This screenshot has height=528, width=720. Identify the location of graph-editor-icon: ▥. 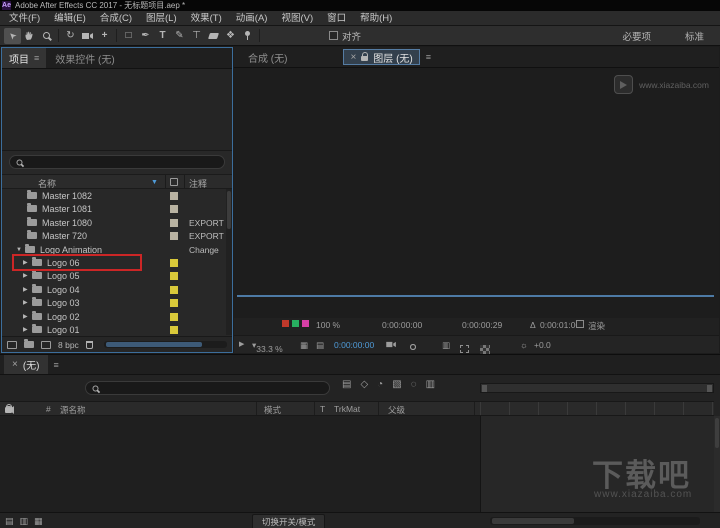
(430, 384).